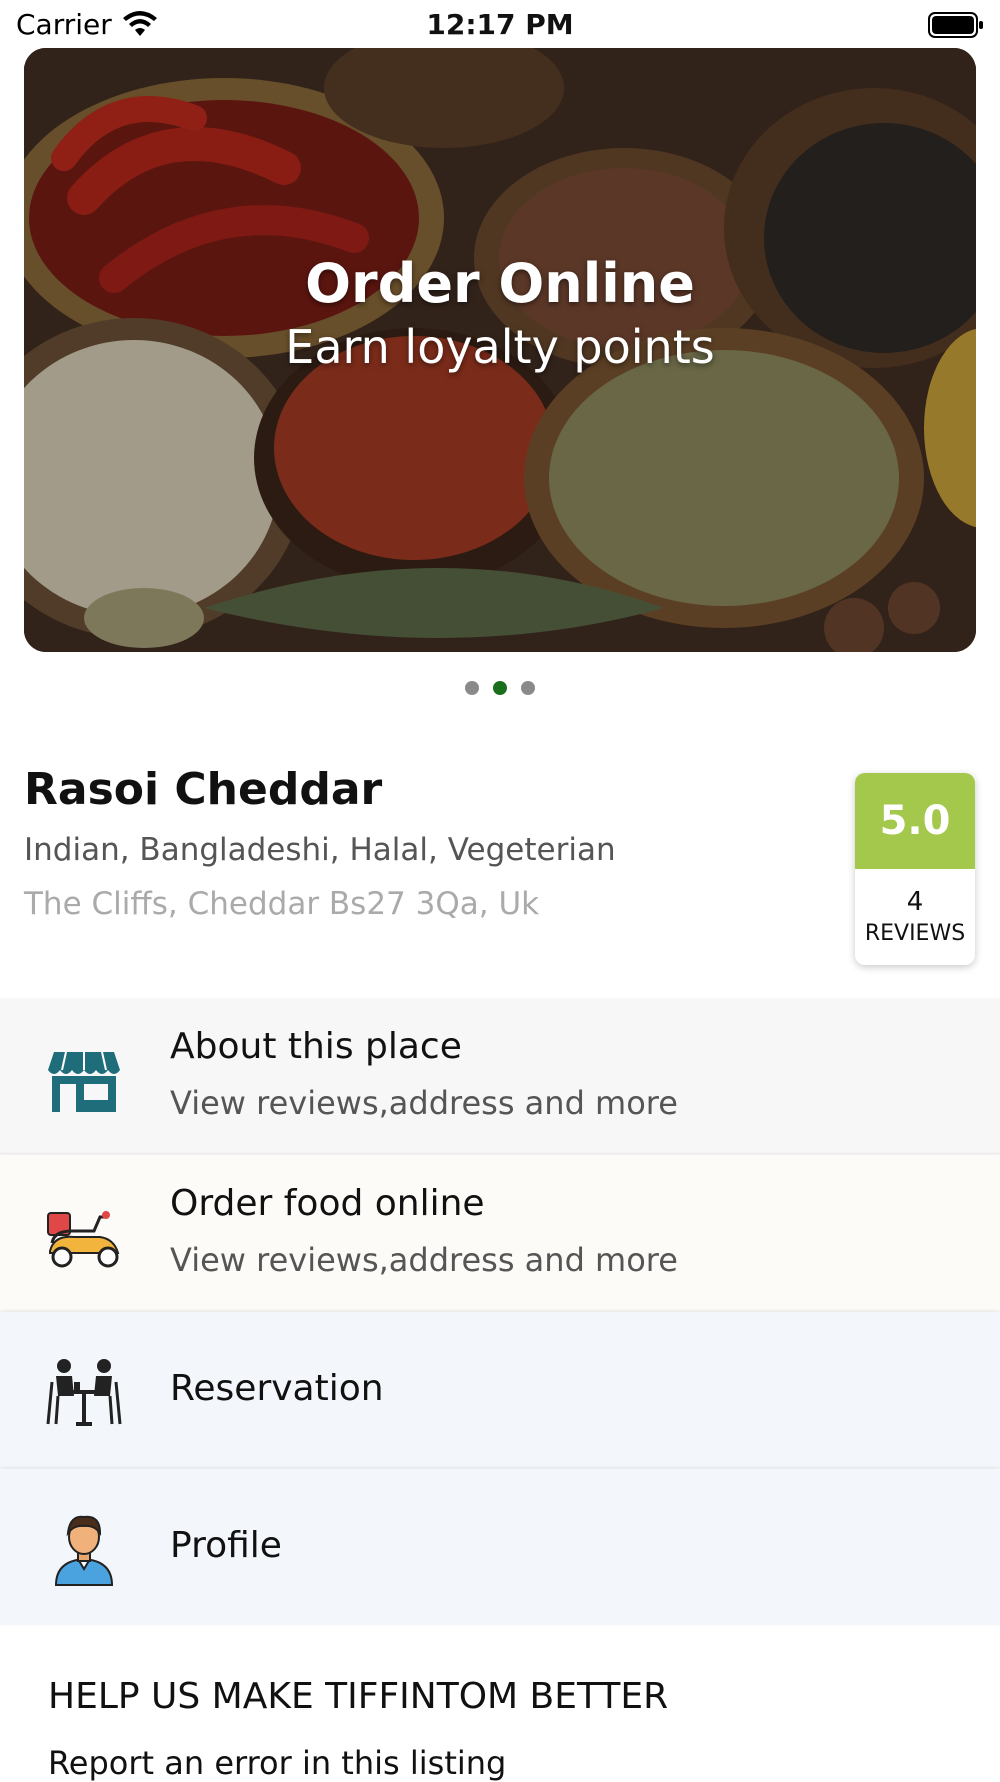 This screenshot has height=1782, width=1000. Describe the element at coordinates (282, 904) in the screenshot. I see `restaurant-address: The Cliffs, Cheddar Bs27 3Qa, Uk` at that location.